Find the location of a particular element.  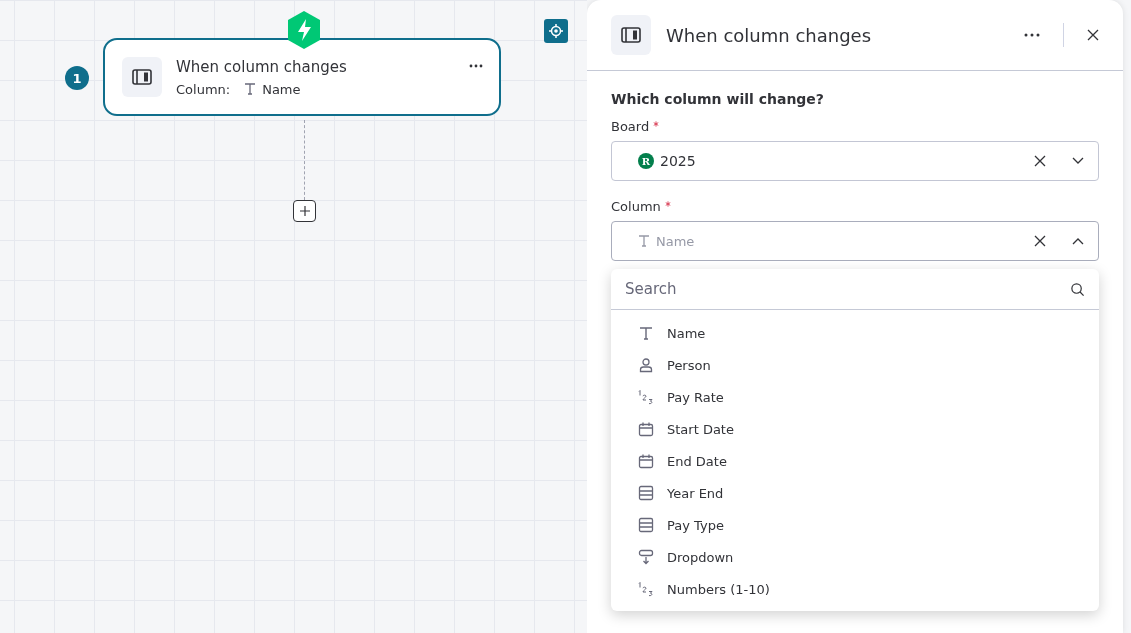

node-title: When column changes is located at coordinates (262, 66).